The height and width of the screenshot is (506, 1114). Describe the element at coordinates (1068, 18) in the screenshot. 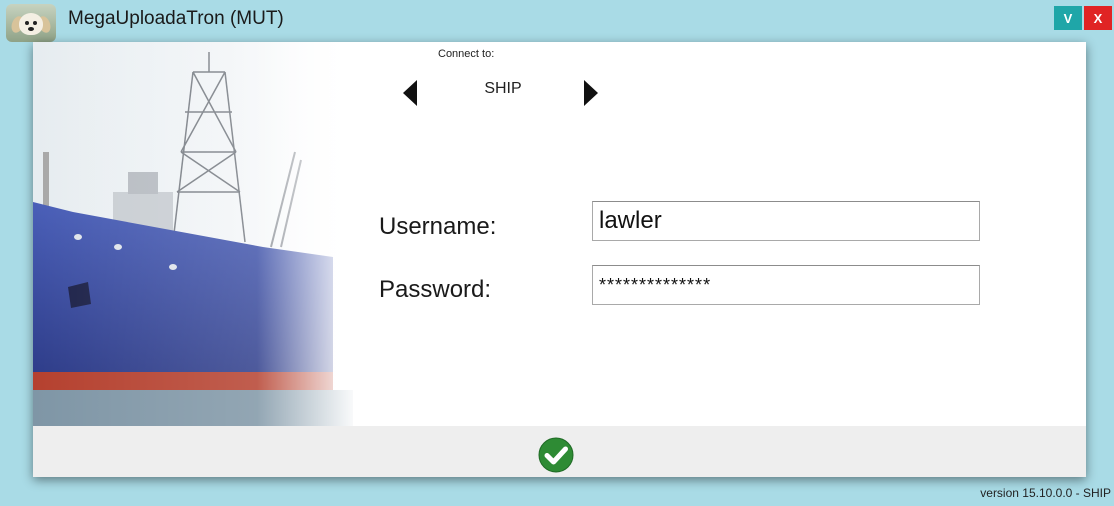

I see `minimize-button: V` at that location.